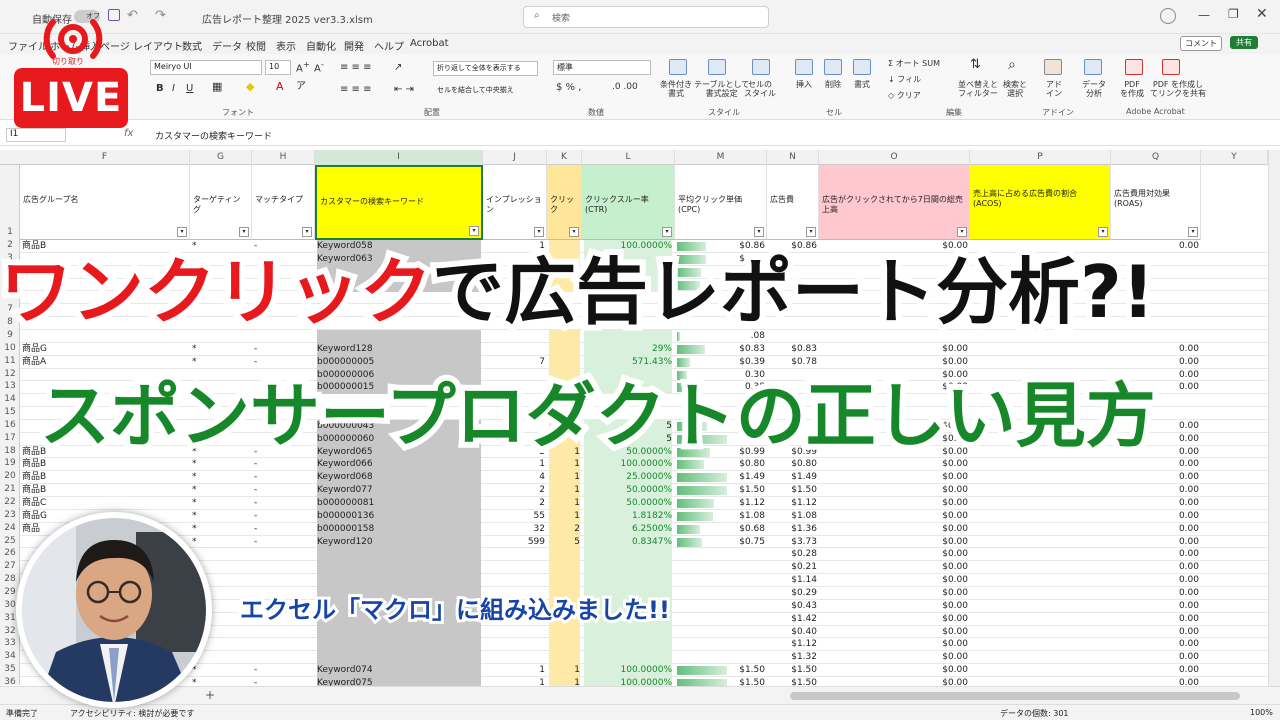  Describe the element at coordinates (793, 503) in the screenshot. I see `cell-n: $1.12` at that location.